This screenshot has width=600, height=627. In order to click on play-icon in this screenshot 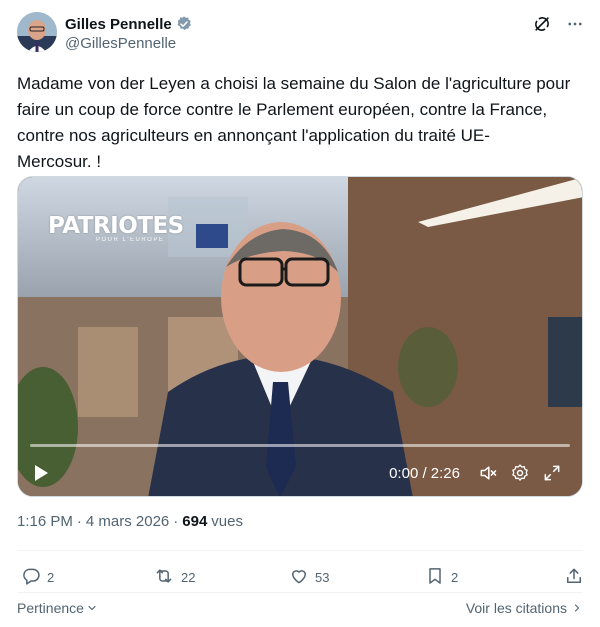, I will do `click(41, 473)`.